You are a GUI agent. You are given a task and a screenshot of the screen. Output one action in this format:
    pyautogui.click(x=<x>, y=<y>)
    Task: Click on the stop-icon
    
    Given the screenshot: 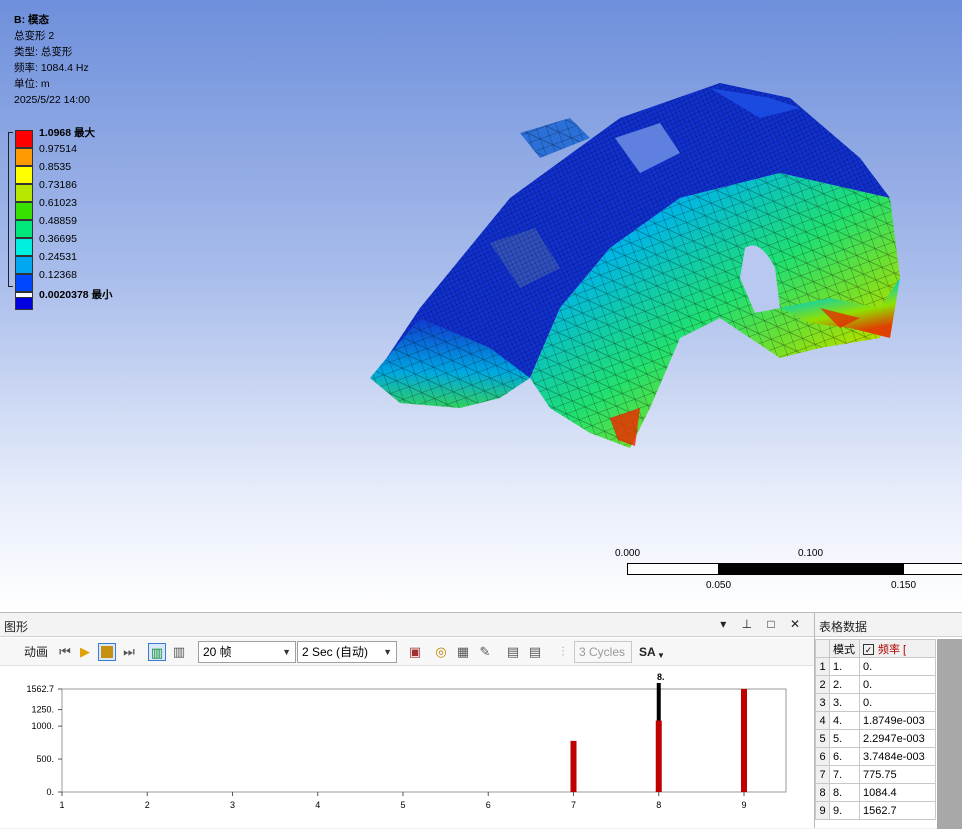 What is the action you would take?
    pyautogui.click(x=107, y=652)
    